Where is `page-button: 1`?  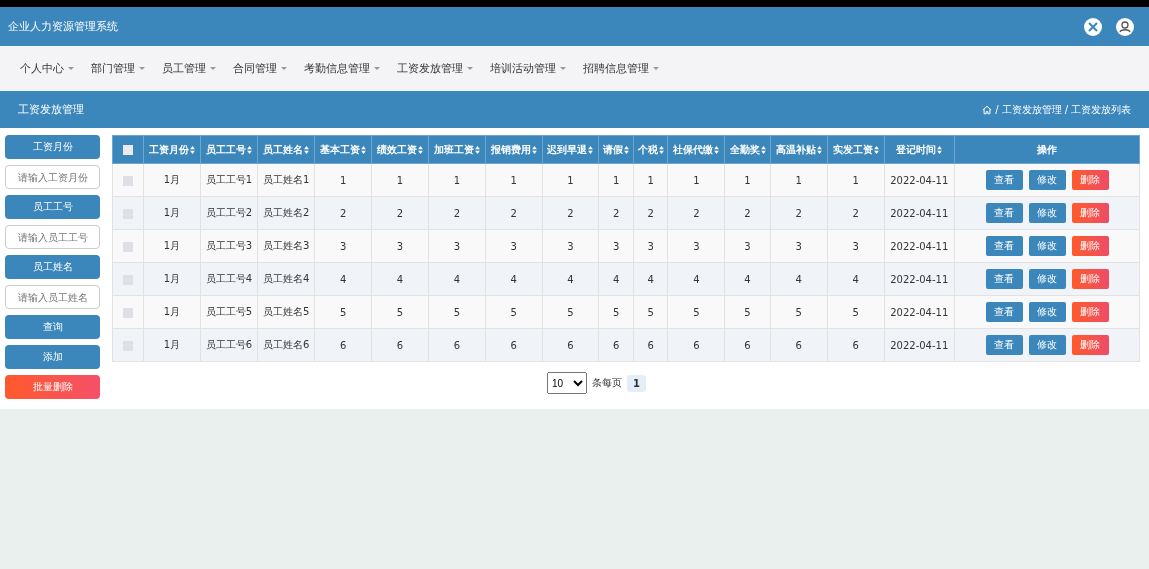 page-button: 1 is located at coordinates (636, 383).